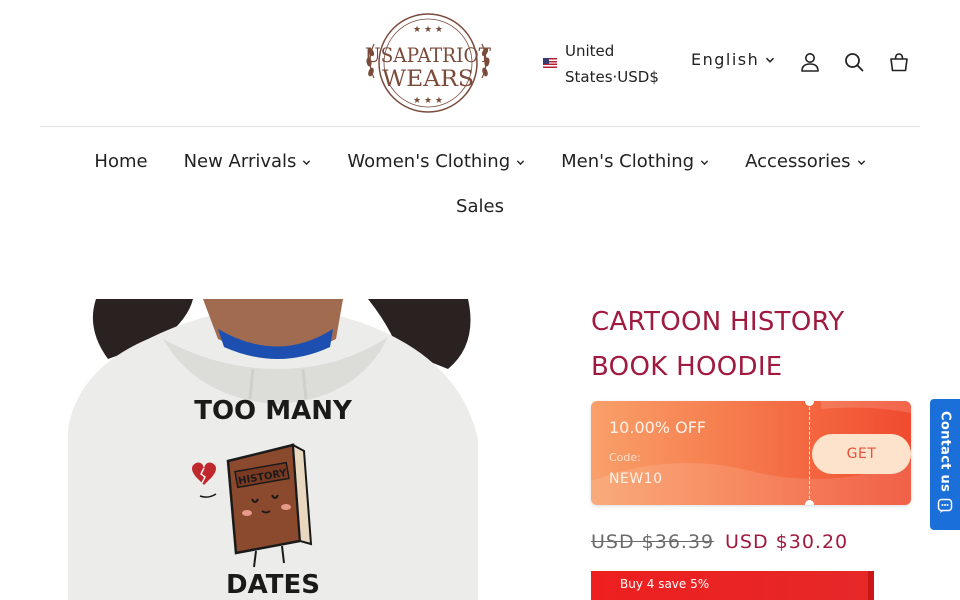 The height and width of the screenshot is (600, 960). Describe the element at coordinates (612, 64) in the screenshot. I see `country-label: United States·USD$` at that location.